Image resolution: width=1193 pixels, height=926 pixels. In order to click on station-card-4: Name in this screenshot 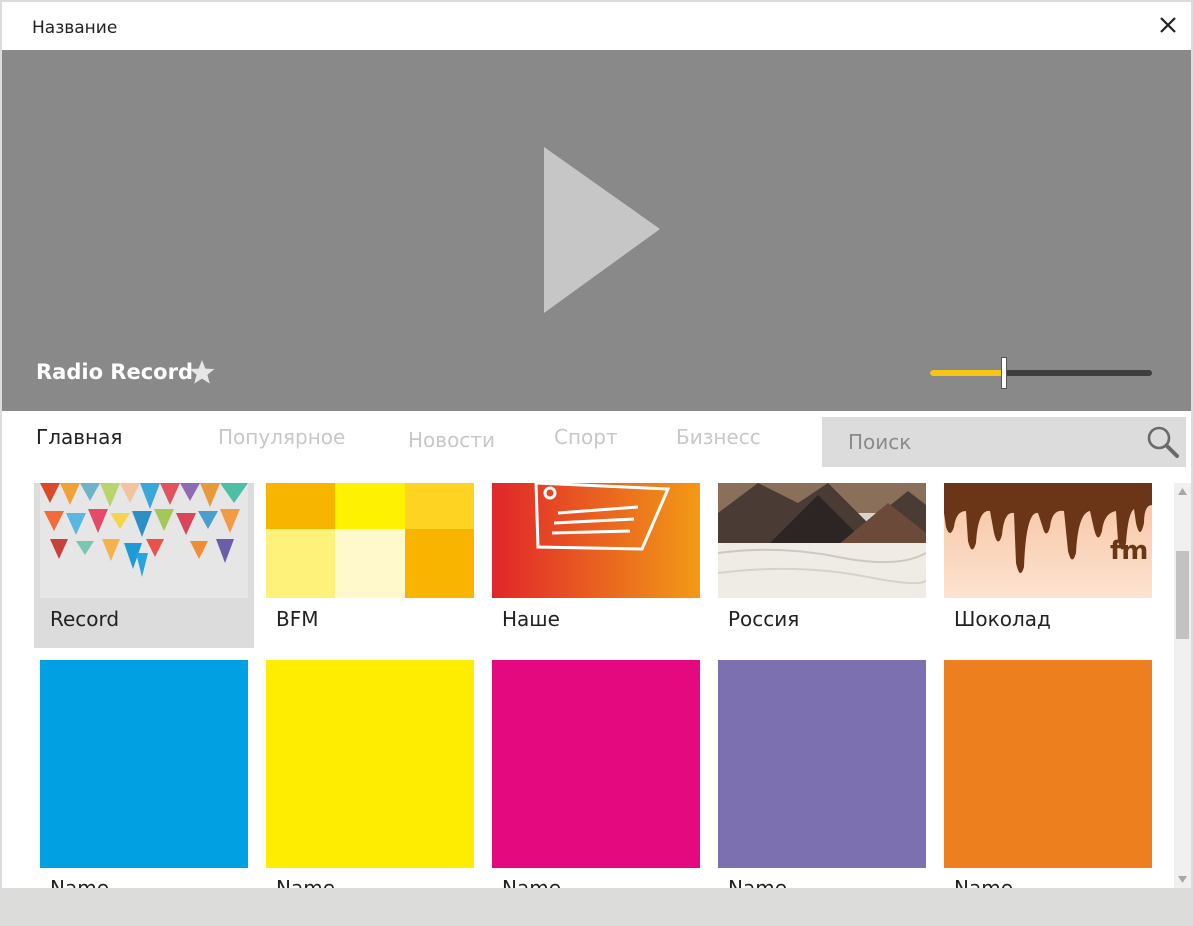, I will do `click(822, 774)`.